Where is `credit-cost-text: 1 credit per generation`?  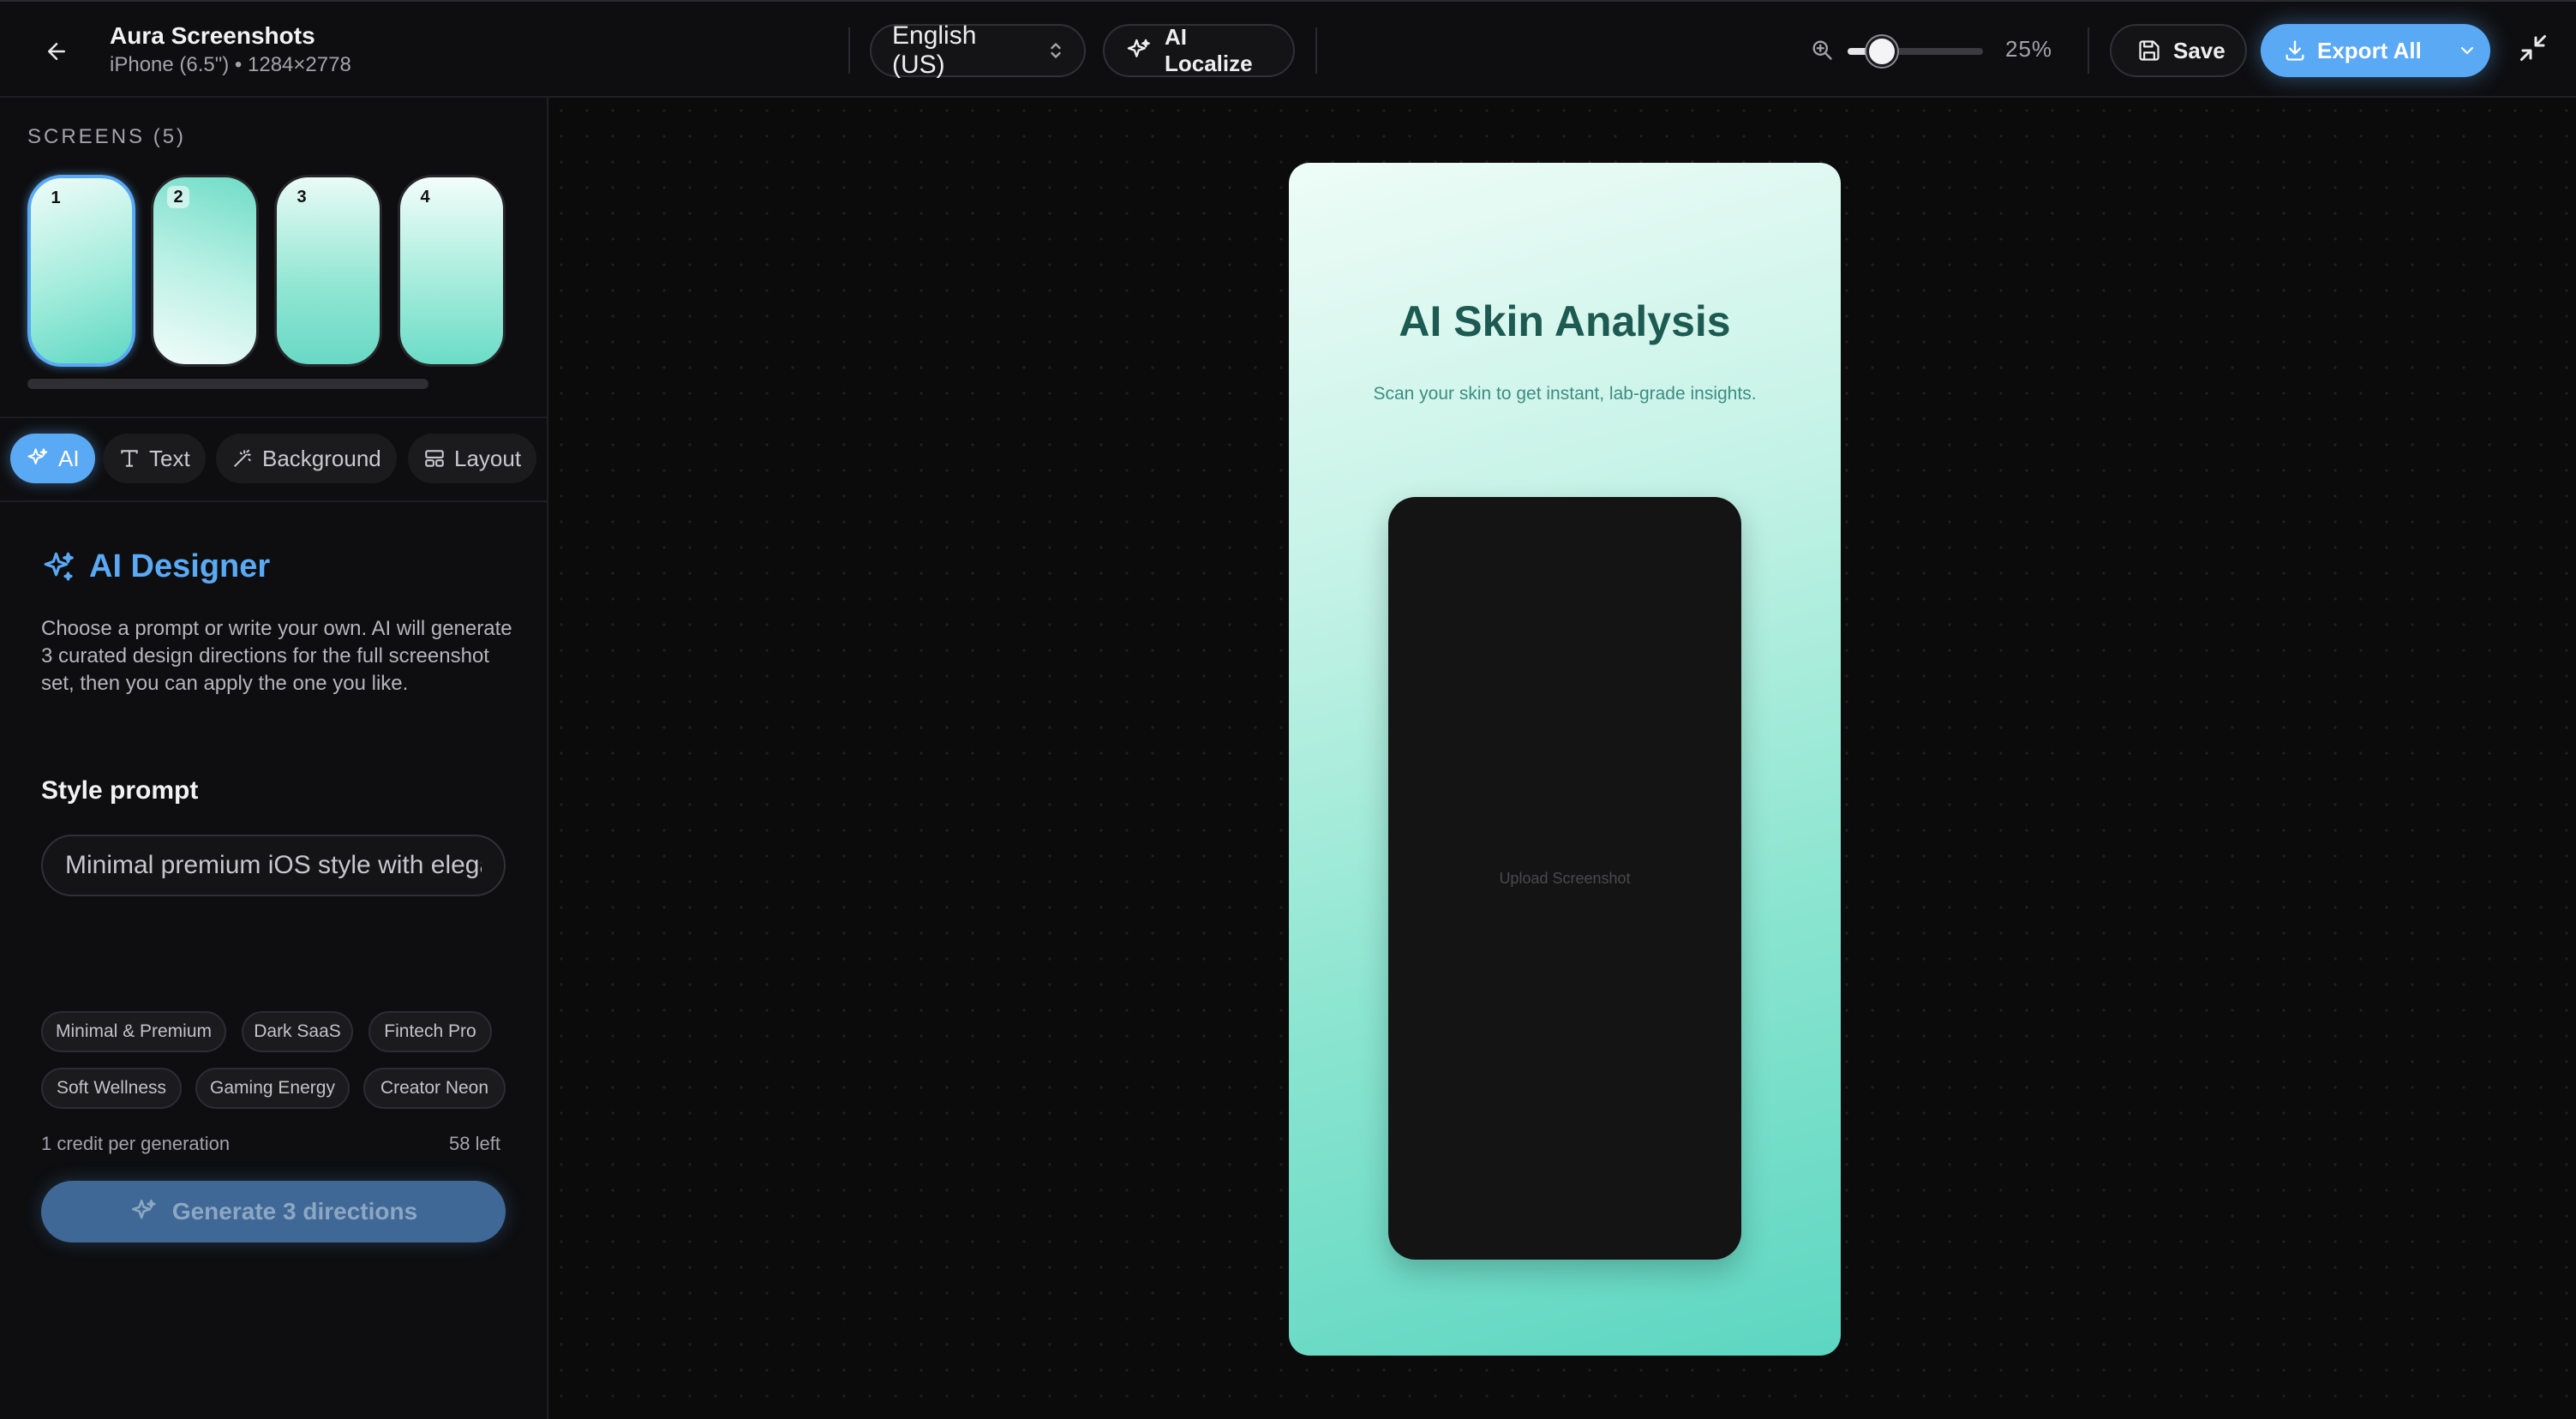 credit-cost-text: 1 credit per generation is located at coordinates (136, 1143).